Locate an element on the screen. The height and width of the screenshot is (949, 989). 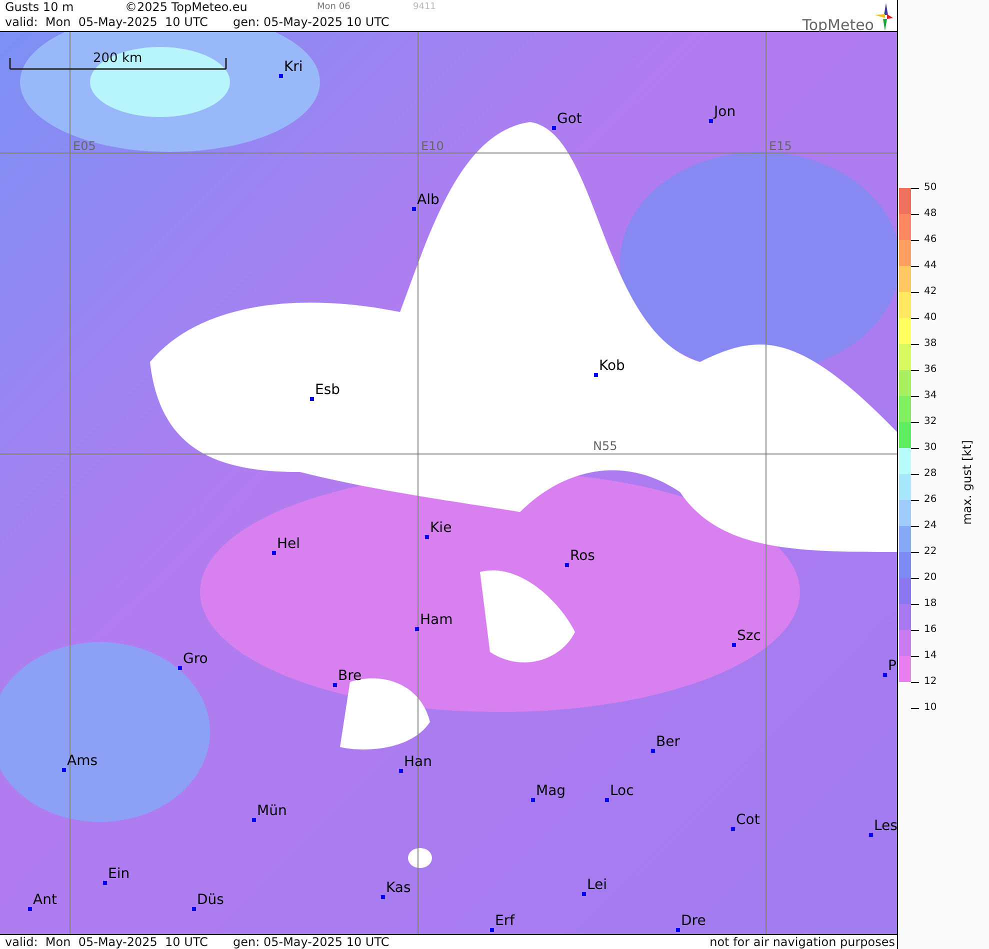
city-label: Düs is located at coordinates (210, 900).